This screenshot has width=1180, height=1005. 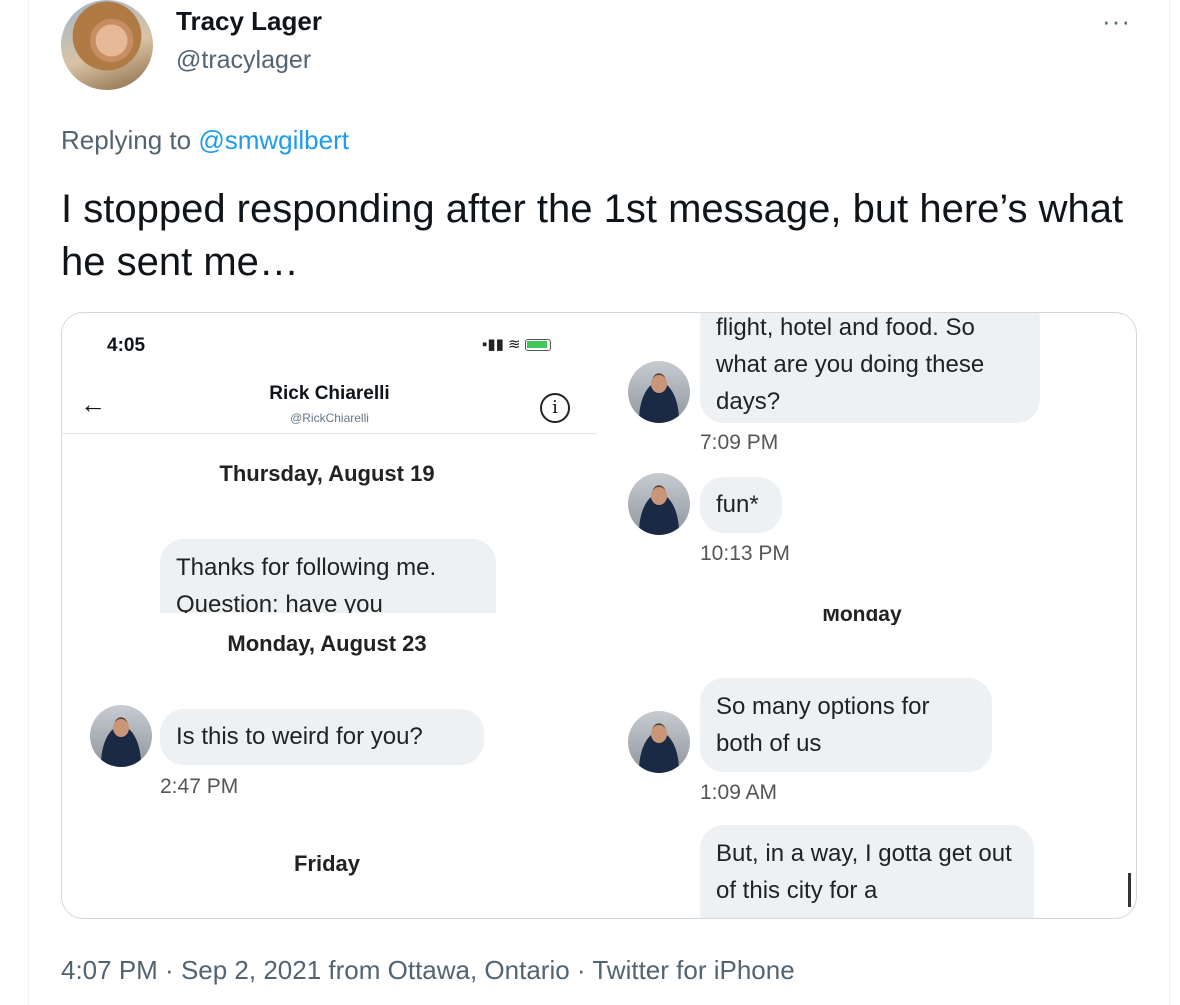 What do you see at coordinates (555, 408) in the screenshot?
I see `info-icon: i` at bounding box center [555, 408].